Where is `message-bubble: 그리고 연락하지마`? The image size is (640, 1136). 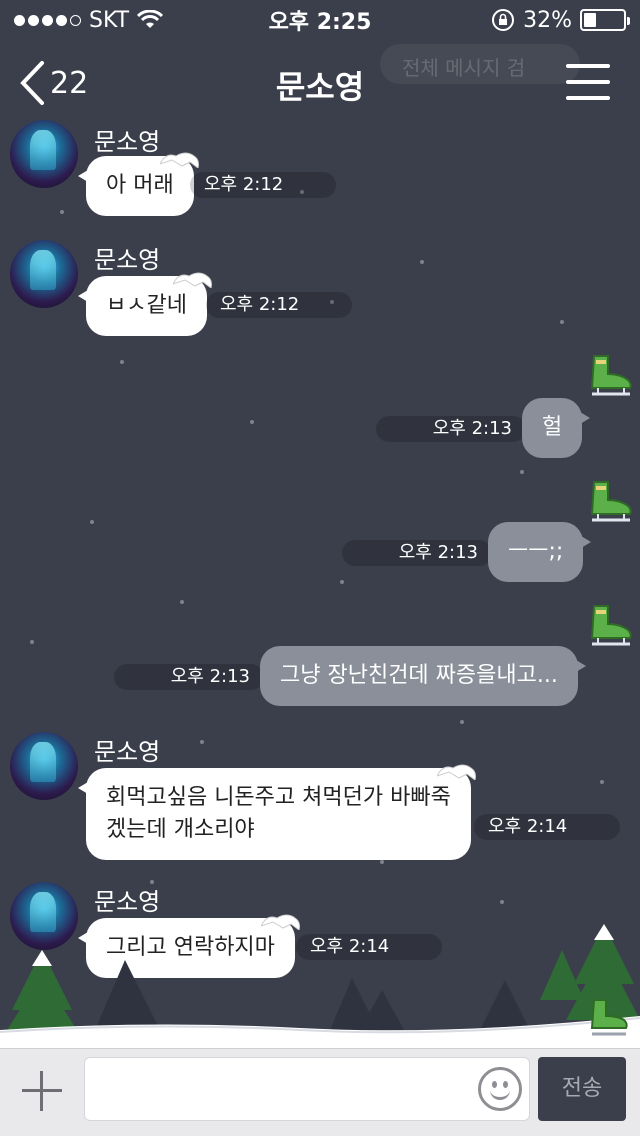
message-bubble: 그리고 연락하지마 is located at coordinates (189, 946).